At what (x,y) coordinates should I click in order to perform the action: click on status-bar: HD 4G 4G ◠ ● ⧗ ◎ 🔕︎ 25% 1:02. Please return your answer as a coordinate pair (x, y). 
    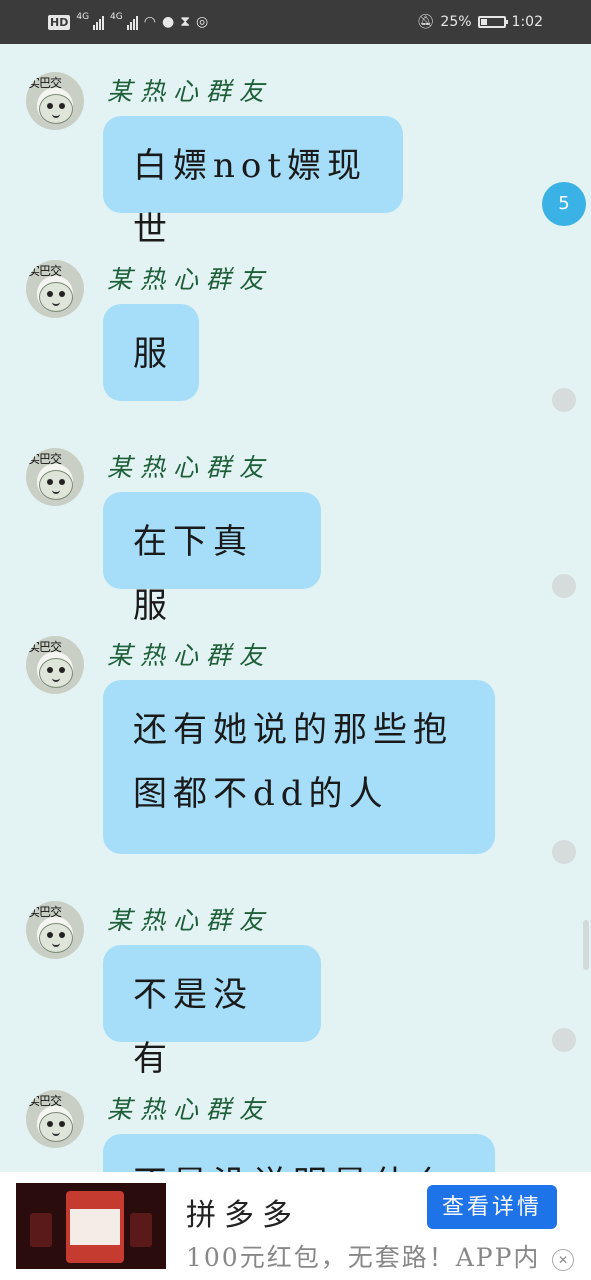
    Looking at the image, I should click on (295, 22).